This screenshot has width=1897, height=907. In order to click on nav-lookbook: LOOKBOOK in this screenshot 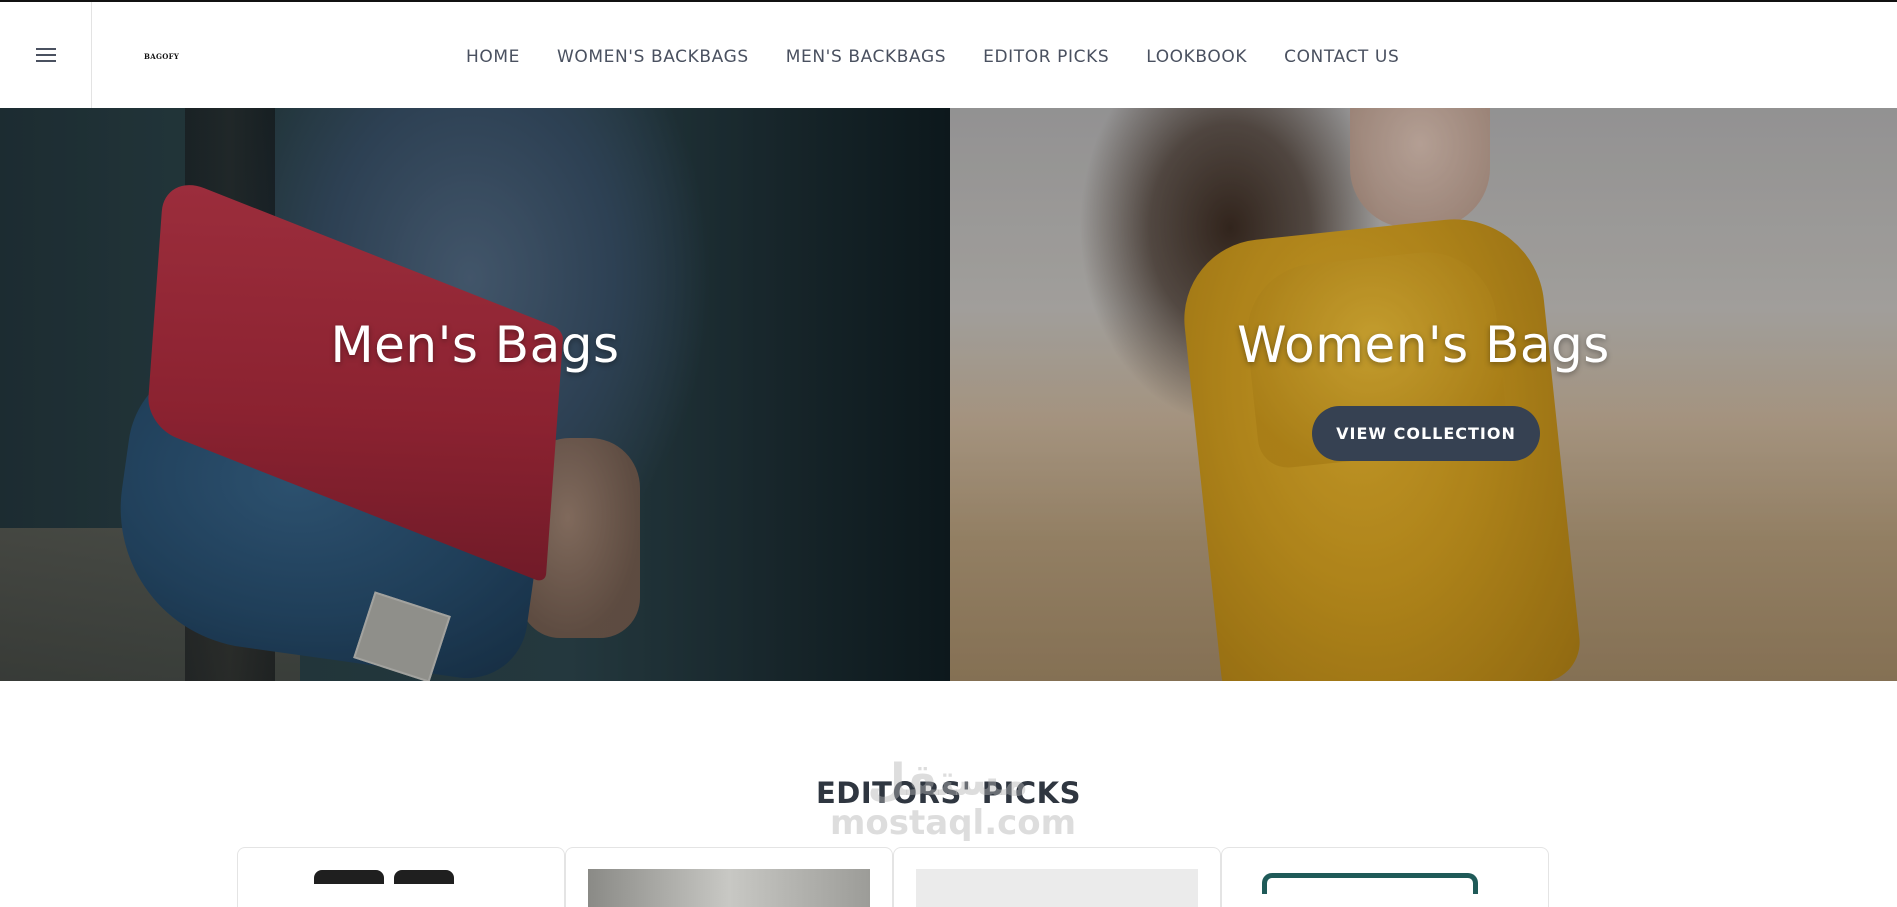, I will do `click(1196, 57)`.